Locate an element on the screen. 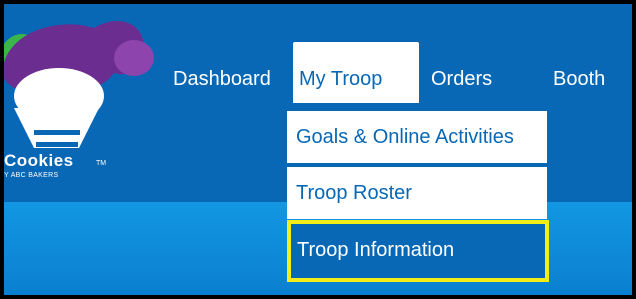  menu-item-goals: Goals & Online Activities is located at coordinates (417, 137).